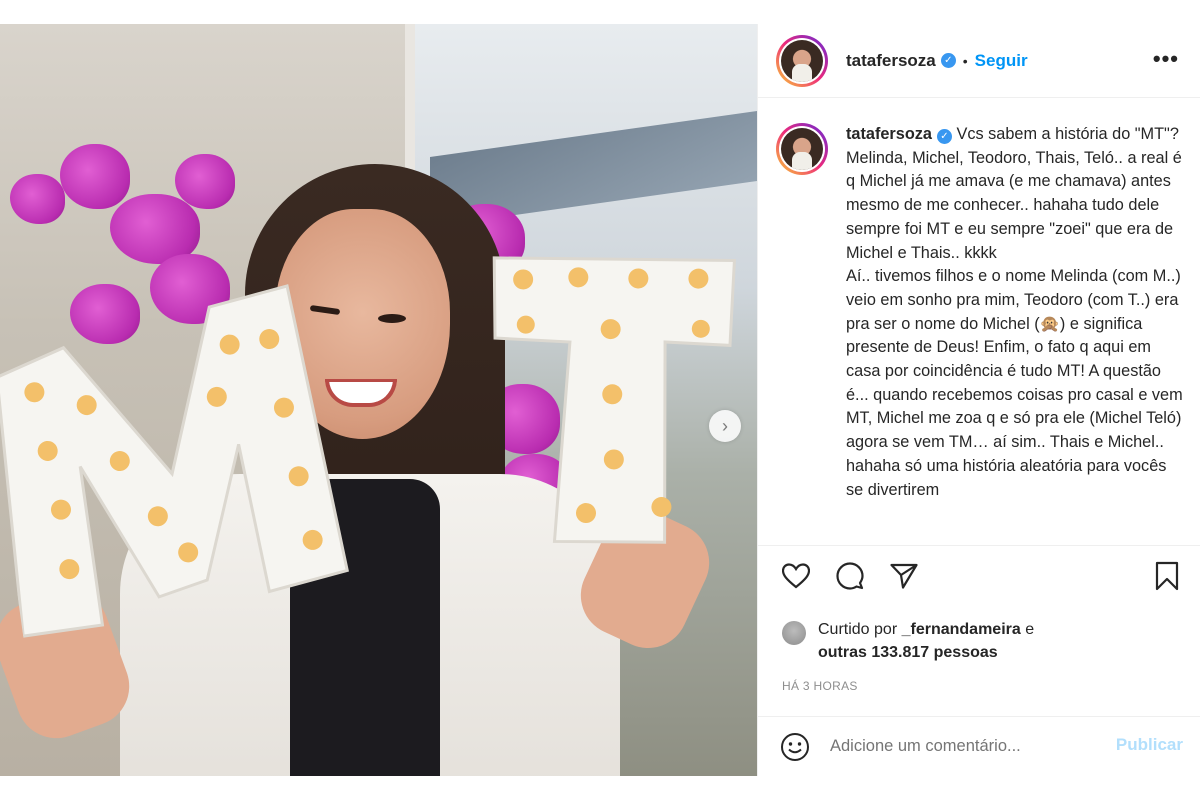 This screenshot has height=800, width=1200. What do you see at coordinates (850, 576) in the screenshot?
I see `comment-icon` at bounding box center [850, 576].